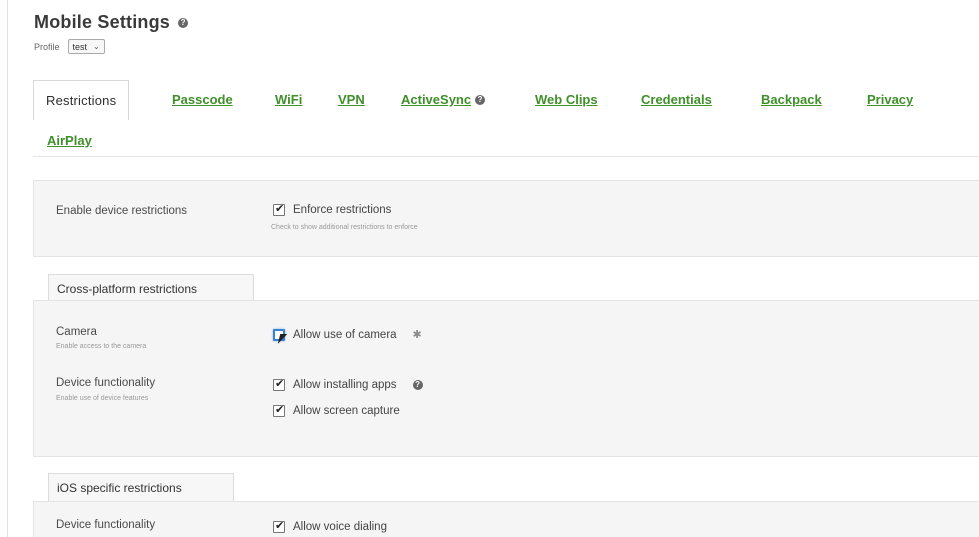  What do you see at coordinates (69, 140) in the screenshot?
I see `tab-airplay: AirPlay` at bounding box center [69, 140].